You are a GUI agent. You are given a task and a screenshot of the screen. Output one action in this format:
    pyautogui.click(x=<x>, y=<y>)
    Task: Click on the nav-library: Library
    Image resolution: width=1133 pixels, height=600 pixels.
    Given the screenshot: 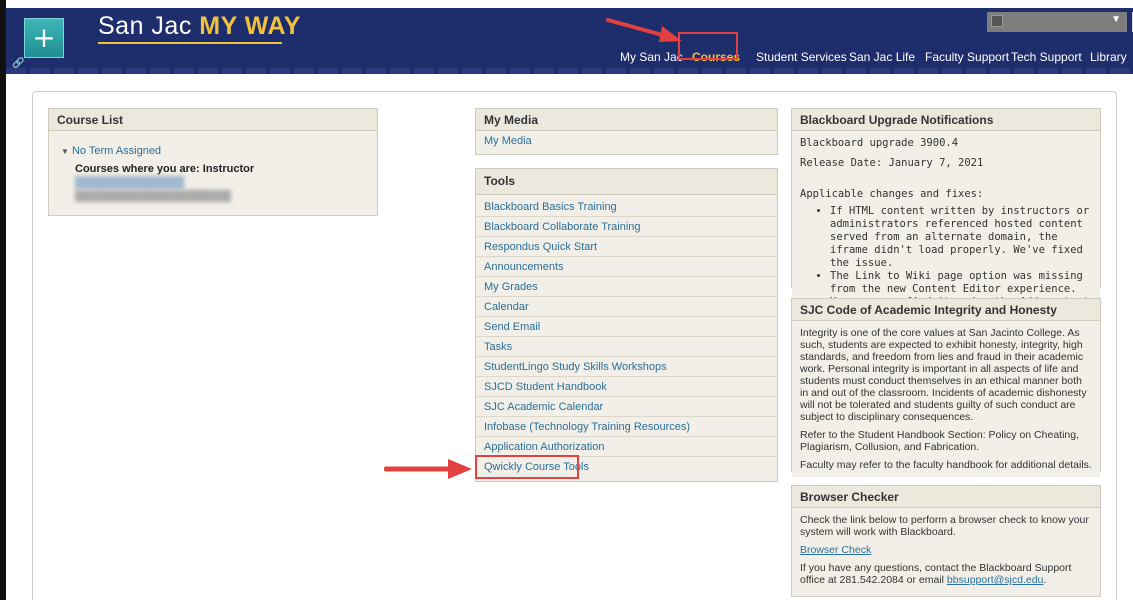 What is the action you would take?
    pyautogui.click(x=1108, y=57)
    